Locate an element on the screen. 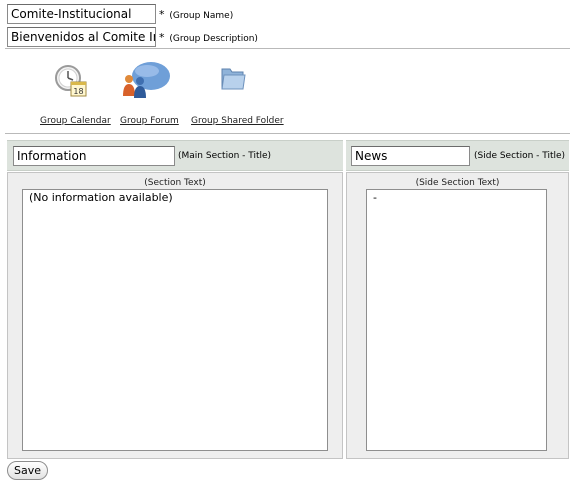 The width and height of the screenshot is (574, 494). main-section-title-input: Information is located at coordinates (94, 156).